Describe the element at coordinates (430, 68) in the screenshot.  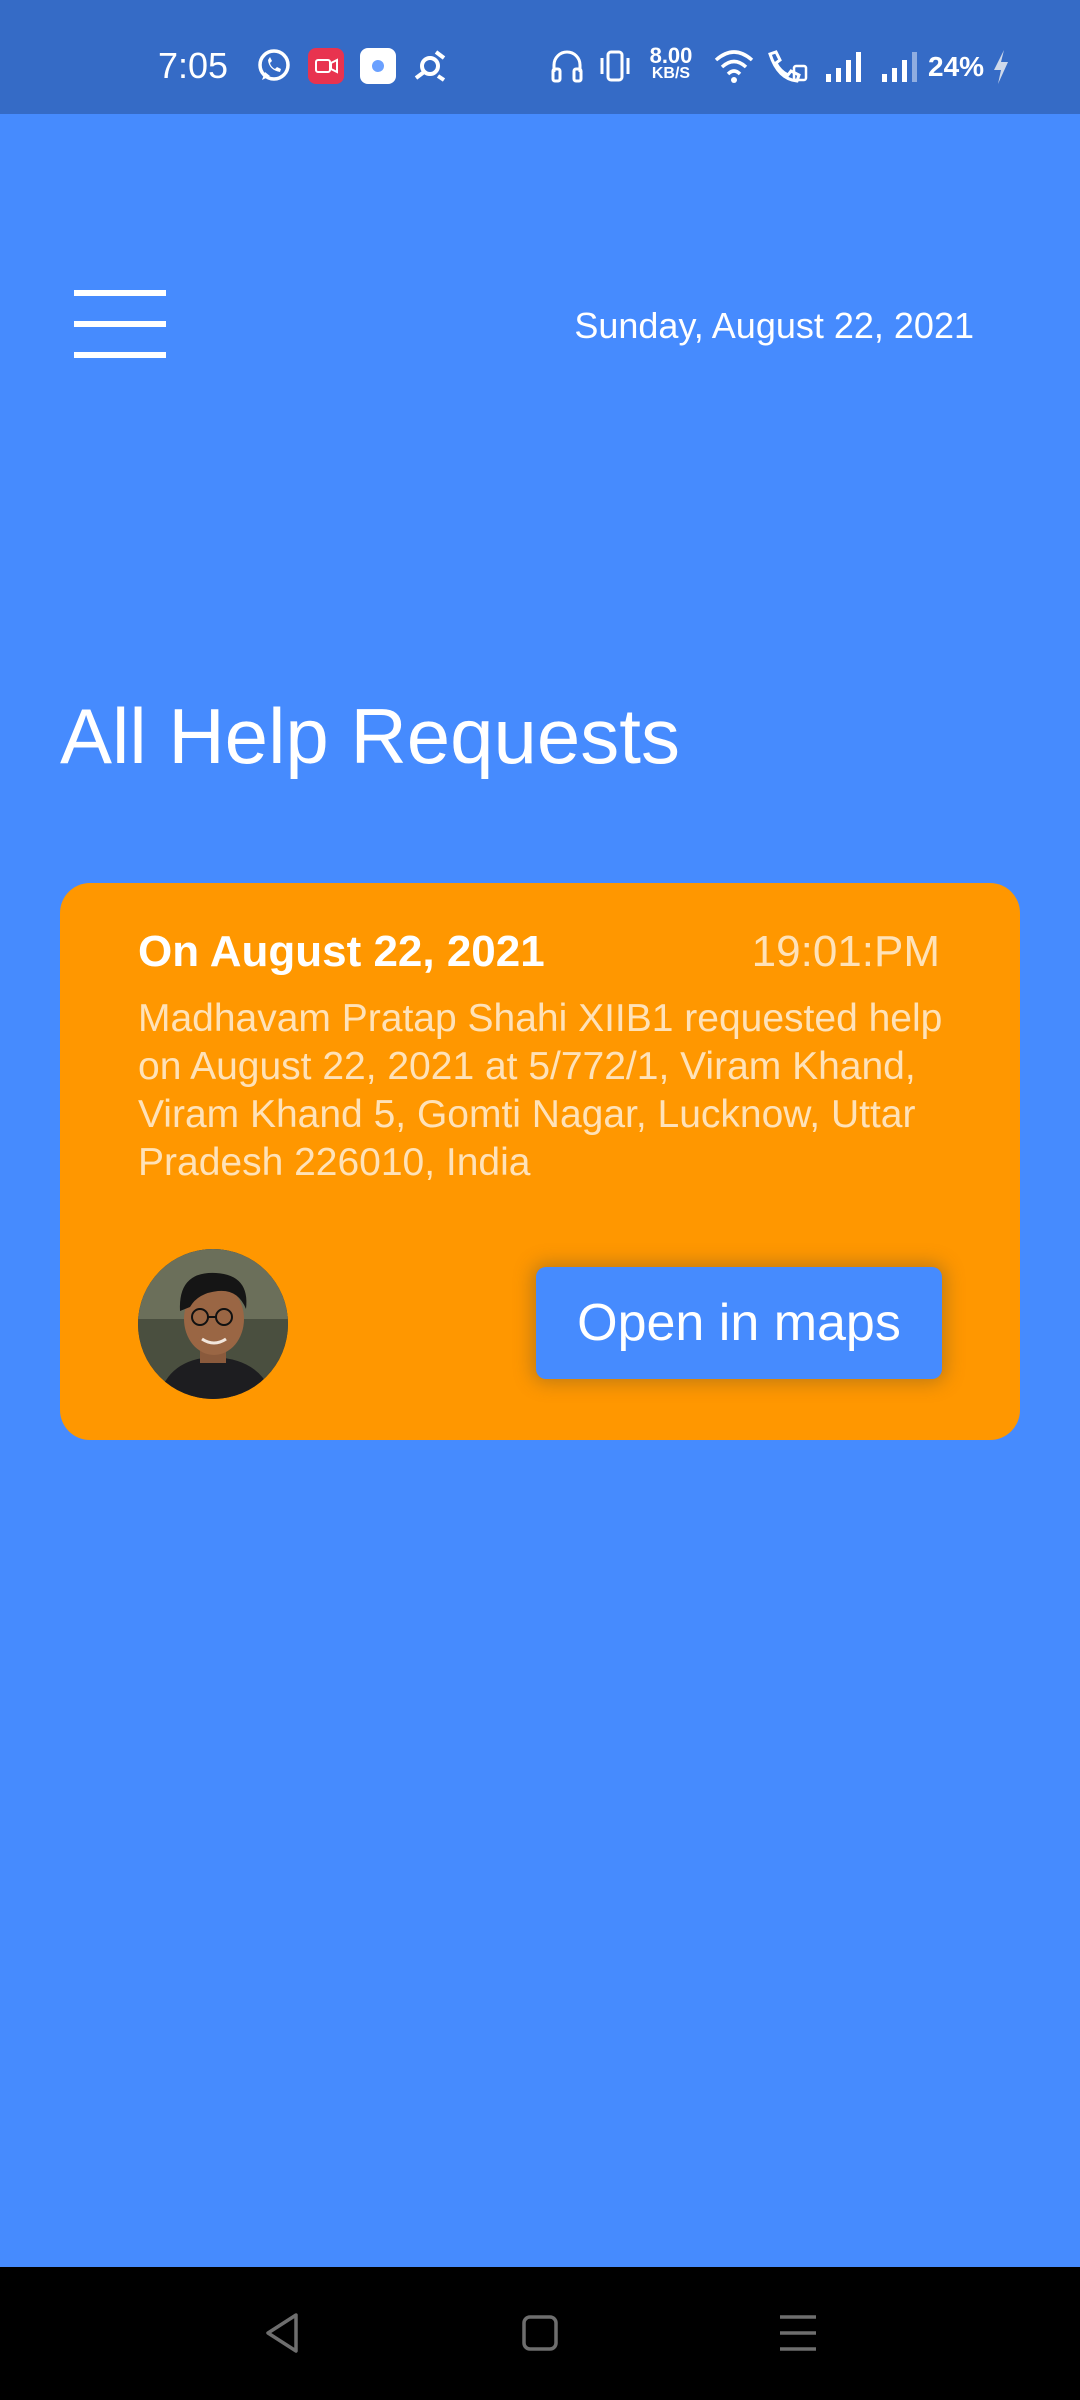
I see `notification-icon` at that location.